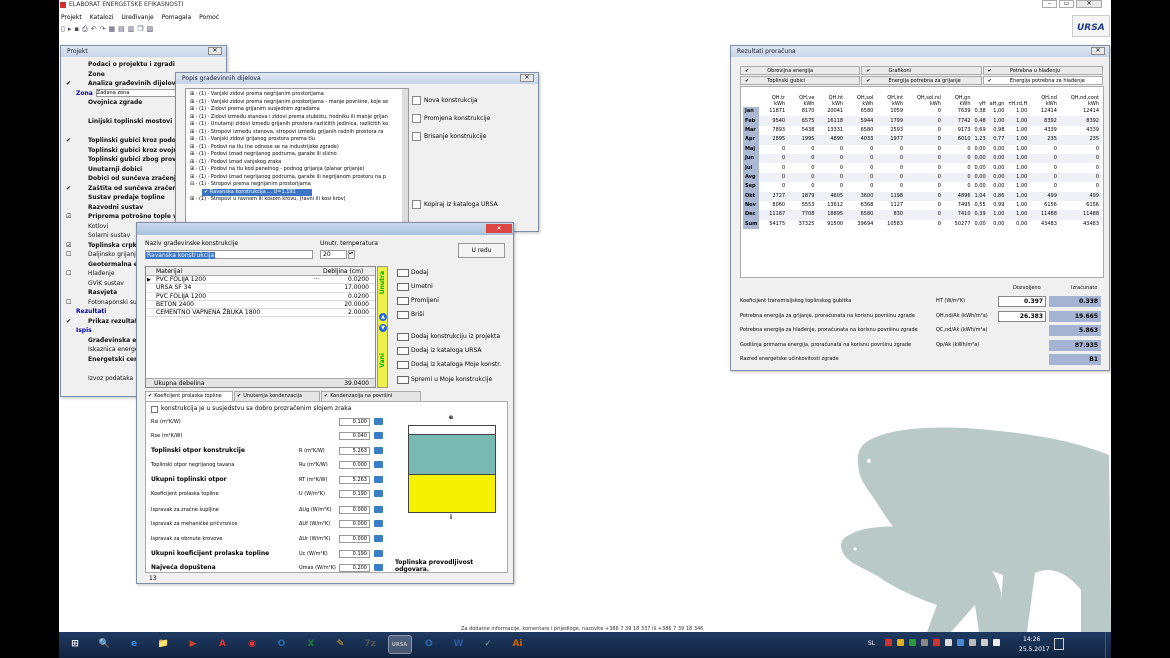 The height and width of the screenshot is (658, 1170). What do you see at coordinates (317, 280) in the screenshot?
I see `layer-more: ···` at bounding box center [317, 280].